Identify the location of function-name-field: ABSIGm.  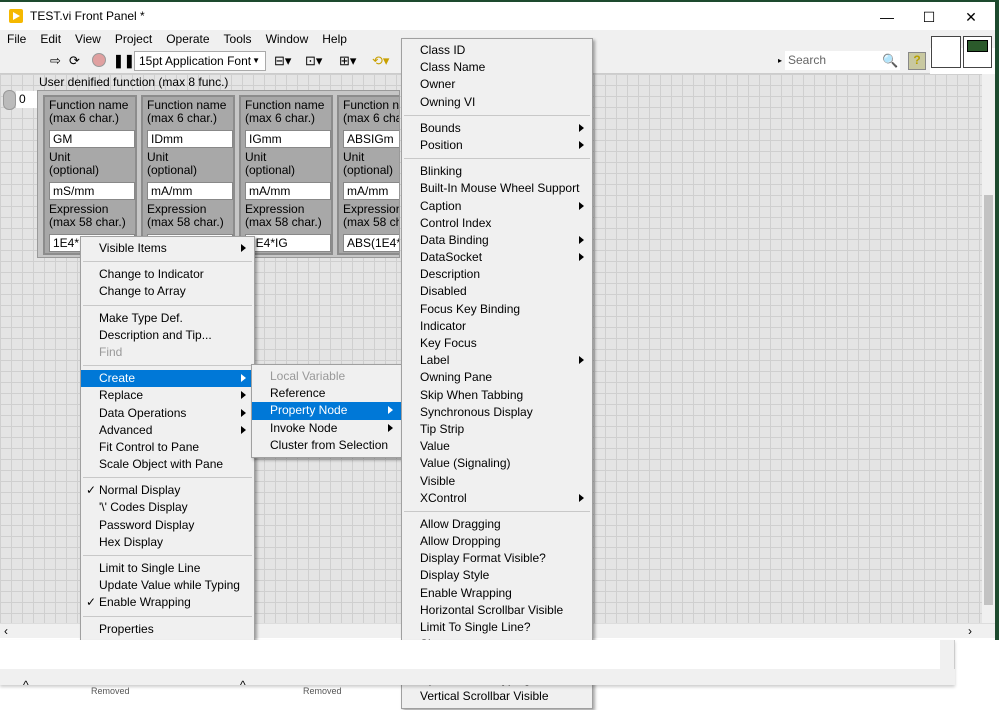
(371, 139).